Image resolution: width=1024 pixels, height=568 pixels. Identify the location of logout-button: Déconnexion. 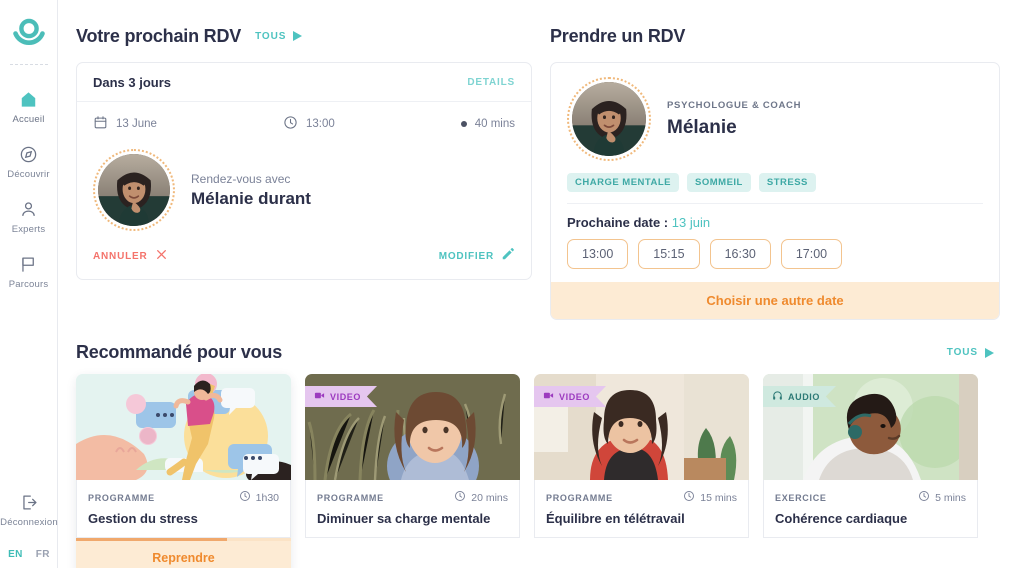
(29, 509).